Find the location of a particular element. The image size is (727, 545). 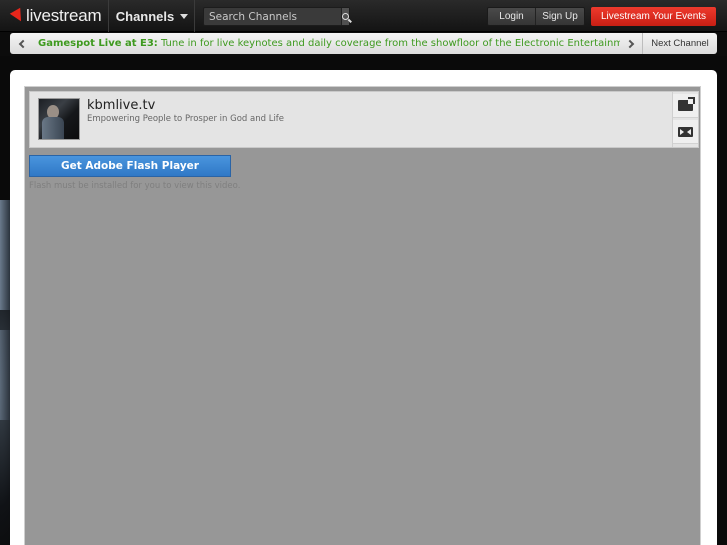

channel-name: kbmlive.tv is located at coordinates (121, 105).